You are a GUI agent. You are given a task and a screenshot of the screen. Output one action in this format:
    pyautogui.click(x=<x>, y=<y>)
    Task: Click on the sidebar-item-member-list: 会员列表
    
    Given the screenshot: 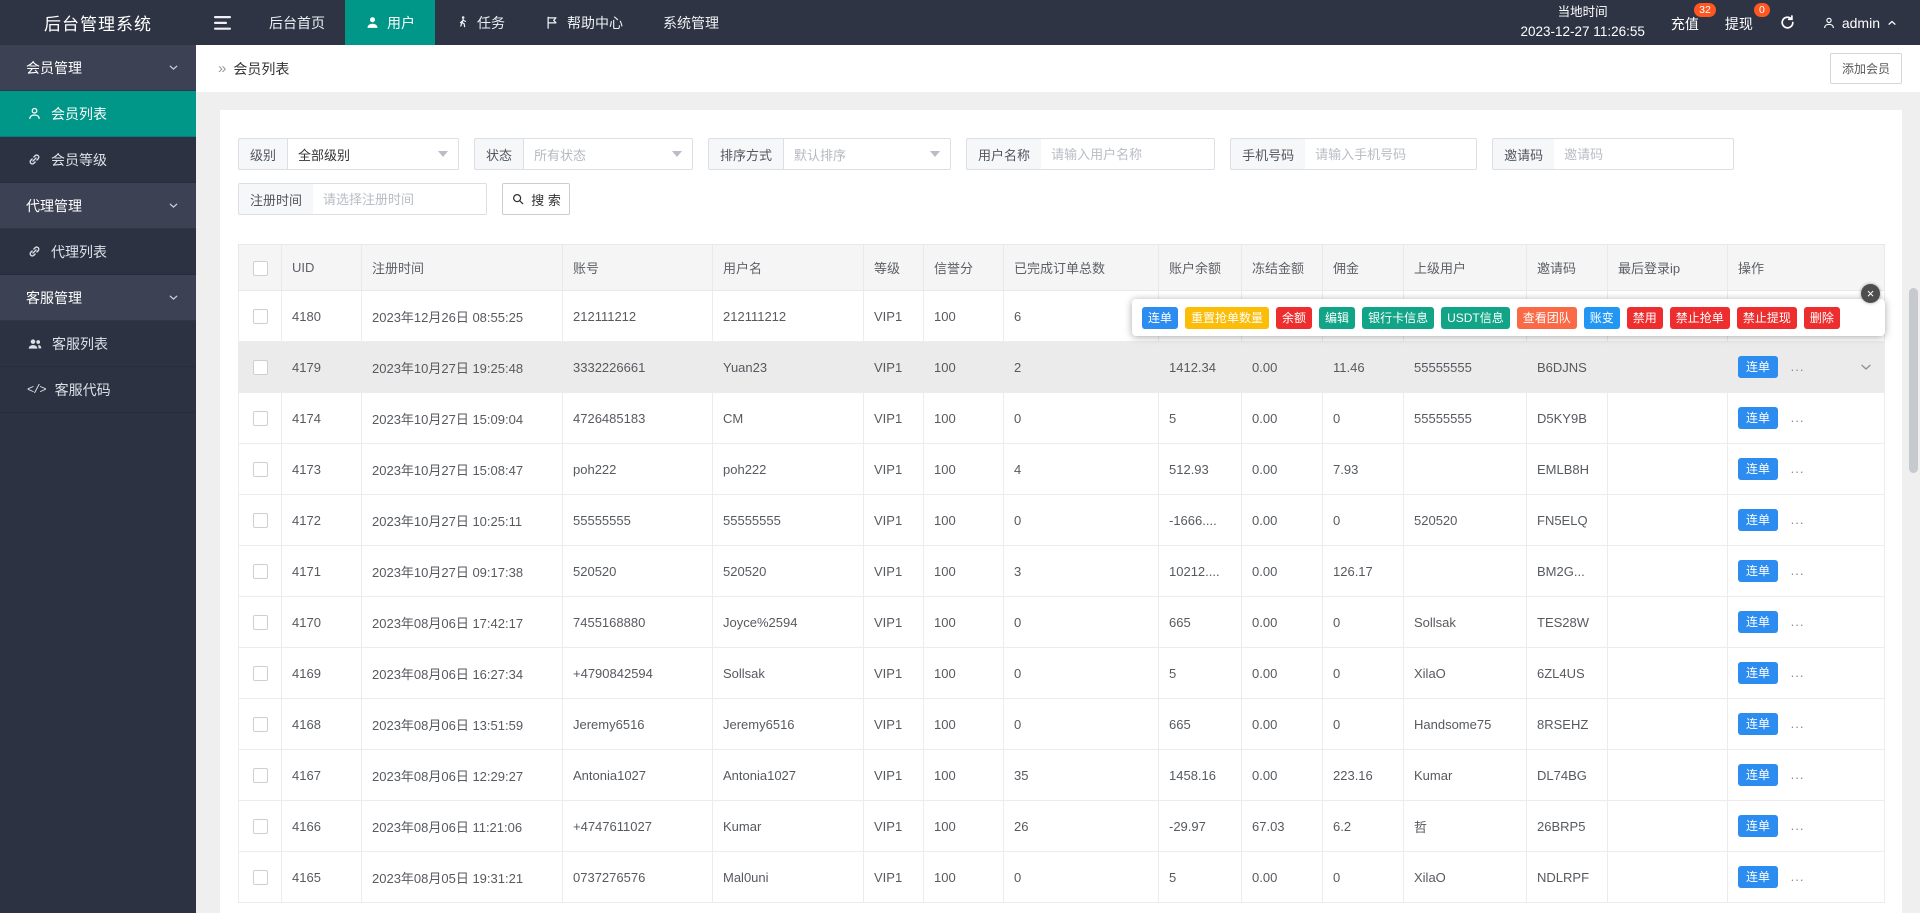 What is the action you would take?
    pyautogui.click(x=98, y=114)
    